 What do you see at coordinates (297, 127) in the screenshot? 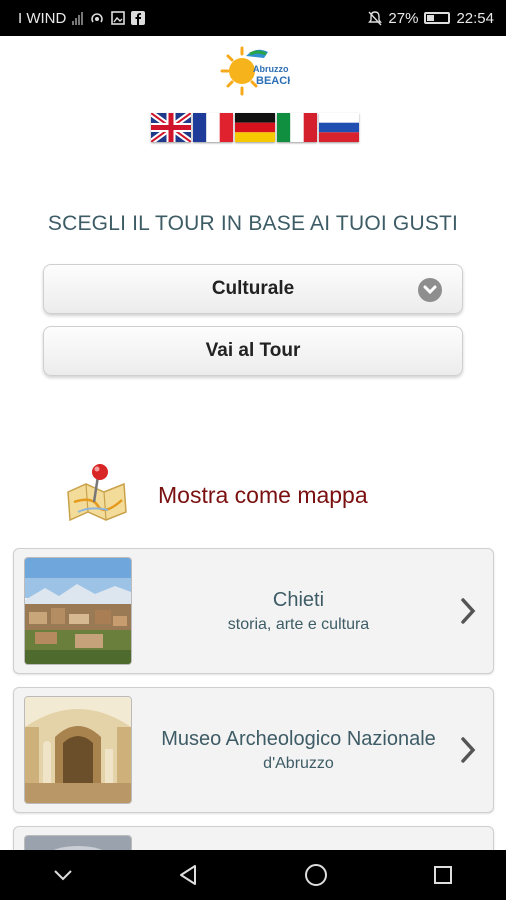
I see `italy-flag` at bounding box center [297, 127].